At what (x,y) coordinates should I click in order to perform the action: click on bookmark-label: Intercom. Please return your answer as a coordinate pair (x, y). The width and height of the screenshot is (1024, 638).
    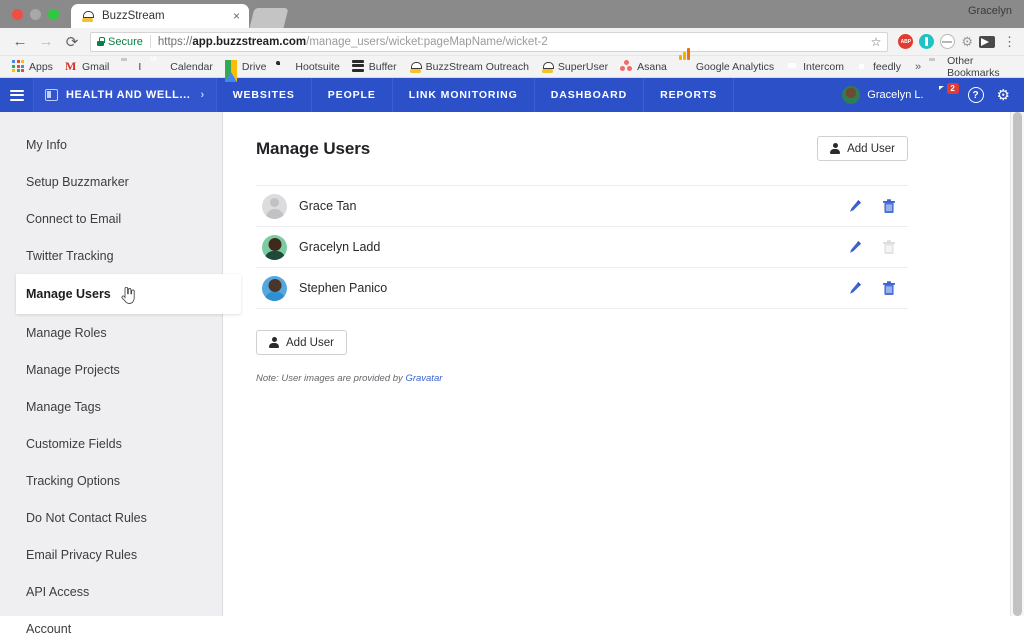
    Looking at the image, I should click on (823, 66).